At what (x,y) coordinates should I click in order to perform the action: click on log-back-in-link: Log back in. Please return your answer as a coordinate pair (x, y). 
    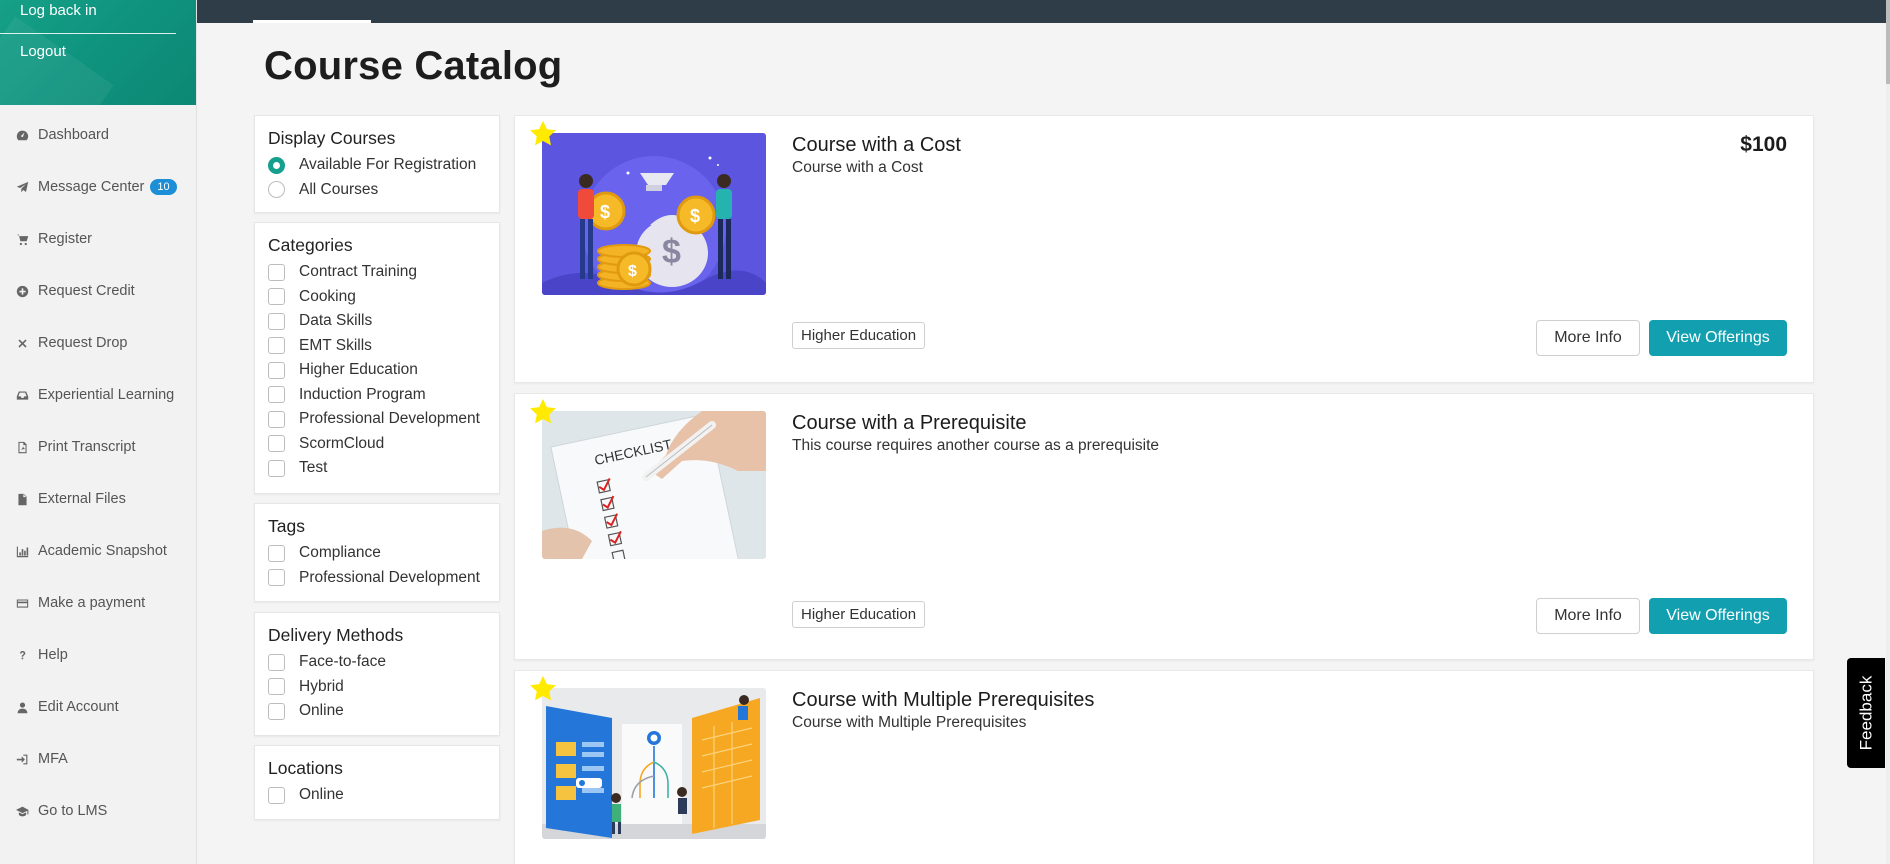
    Looking at the image, I should click on (88, 17).